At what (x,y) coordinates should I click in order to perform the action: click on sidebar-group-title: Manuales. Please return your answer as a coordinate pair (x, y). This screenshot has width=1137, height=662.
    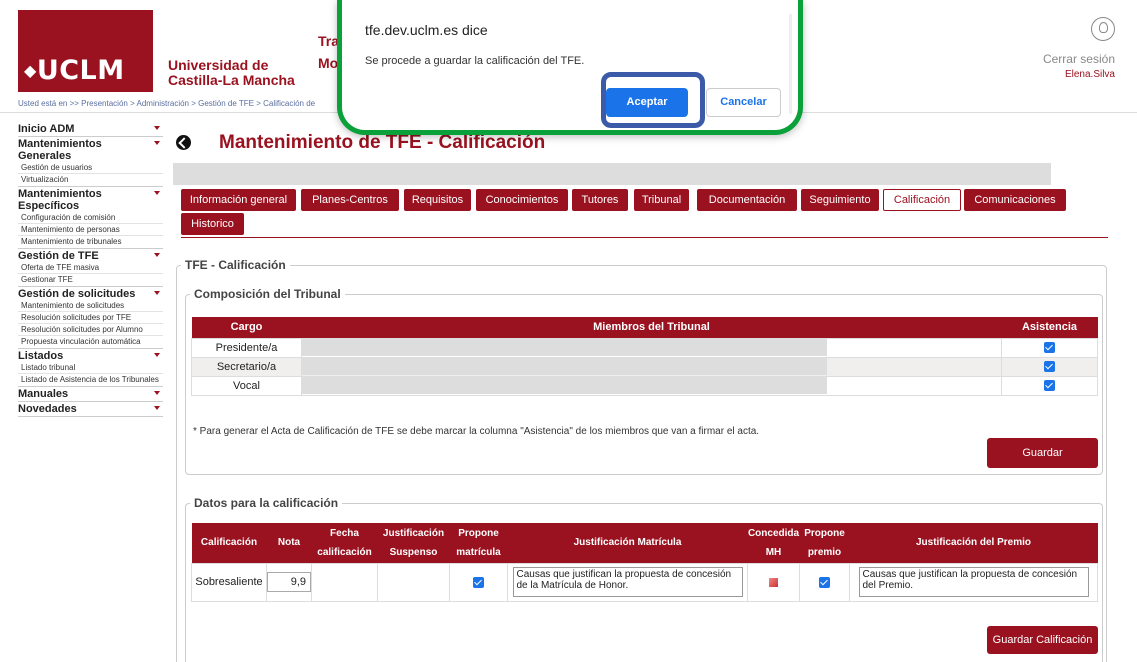
    Looking at the image, I should click on (90, 394).